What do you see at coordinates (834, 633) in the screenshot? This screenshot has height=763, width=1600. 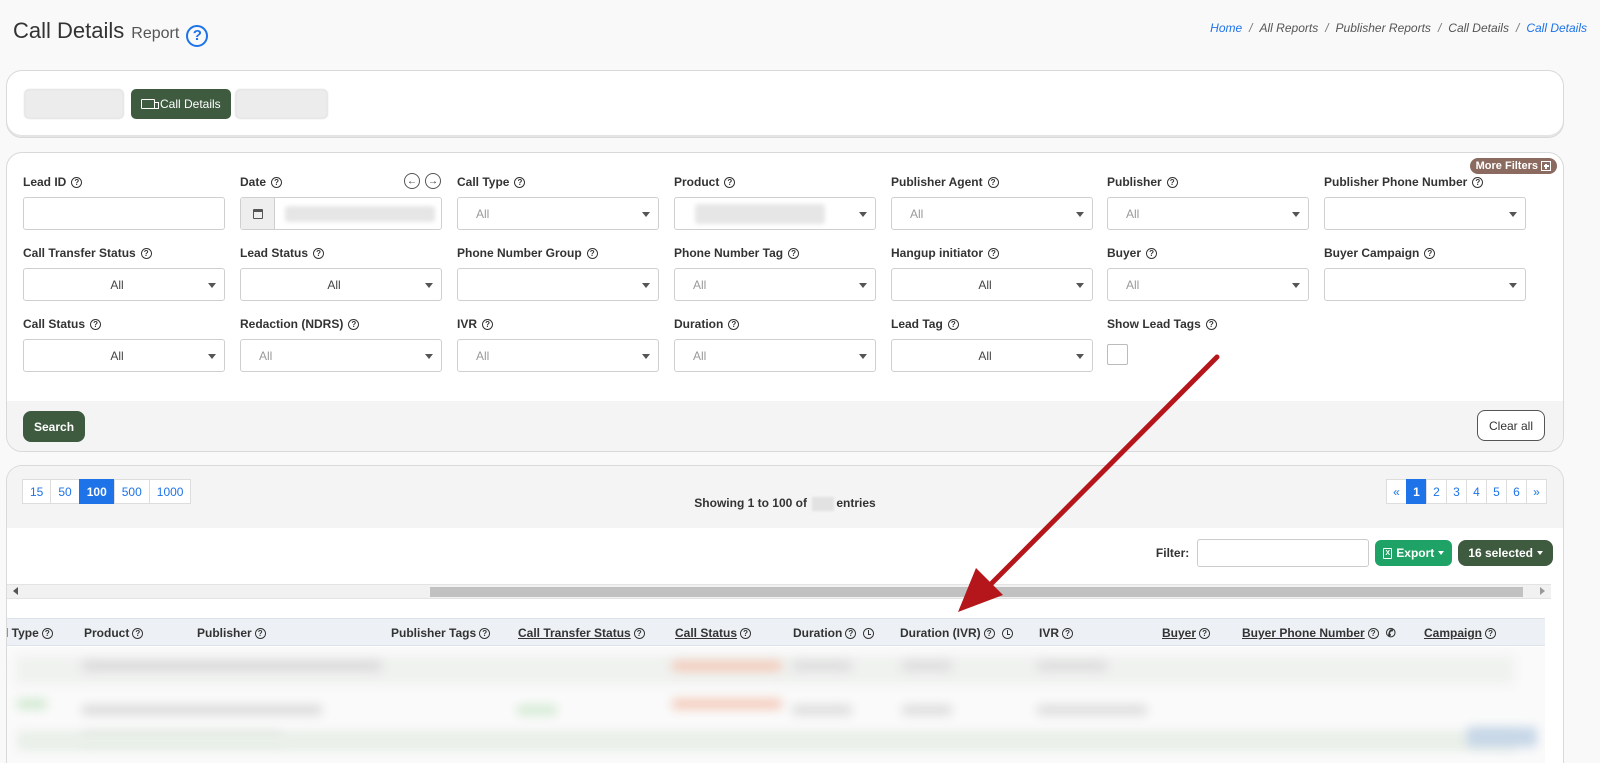 I see `column-header-duration: Duration?` at bounding box center [834, 633].